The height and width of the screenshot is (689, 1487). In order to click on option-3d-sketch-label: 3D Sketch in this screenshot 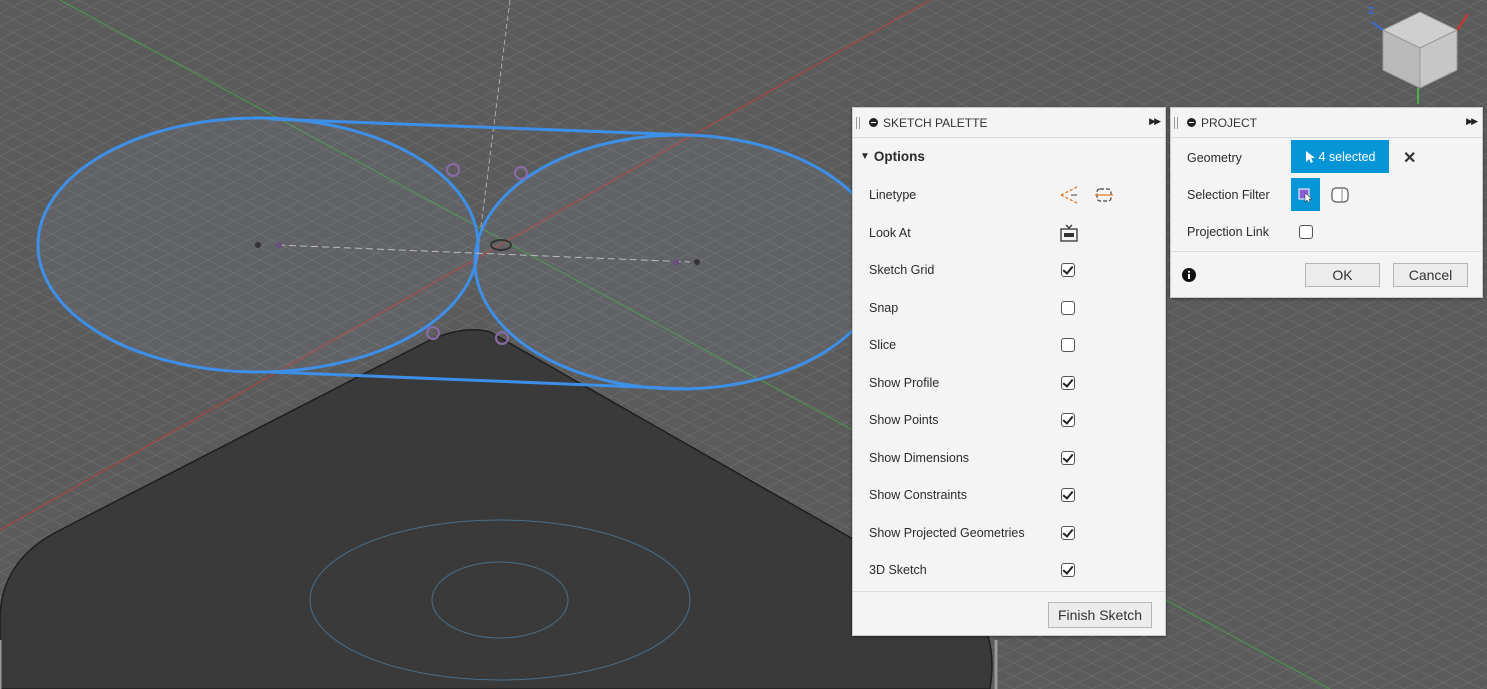, I will do `click(898, 570)`.